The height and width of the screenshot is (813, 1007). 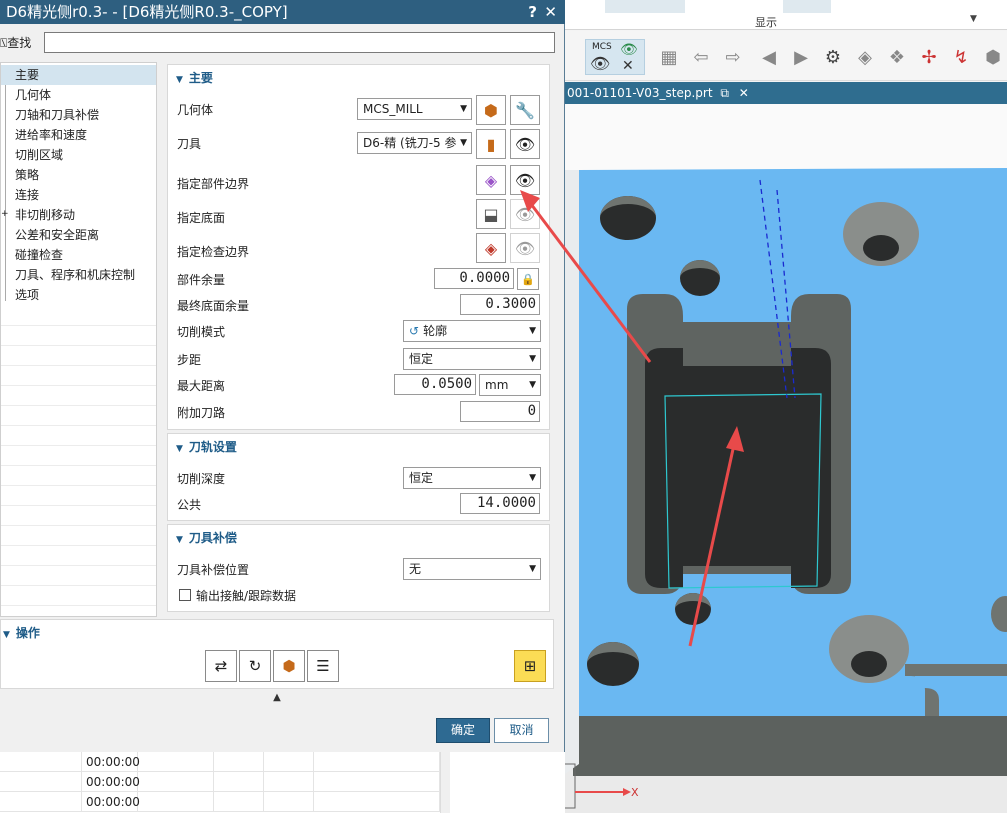 I want to click on table-scrollbar, so click(x=445, y=782).